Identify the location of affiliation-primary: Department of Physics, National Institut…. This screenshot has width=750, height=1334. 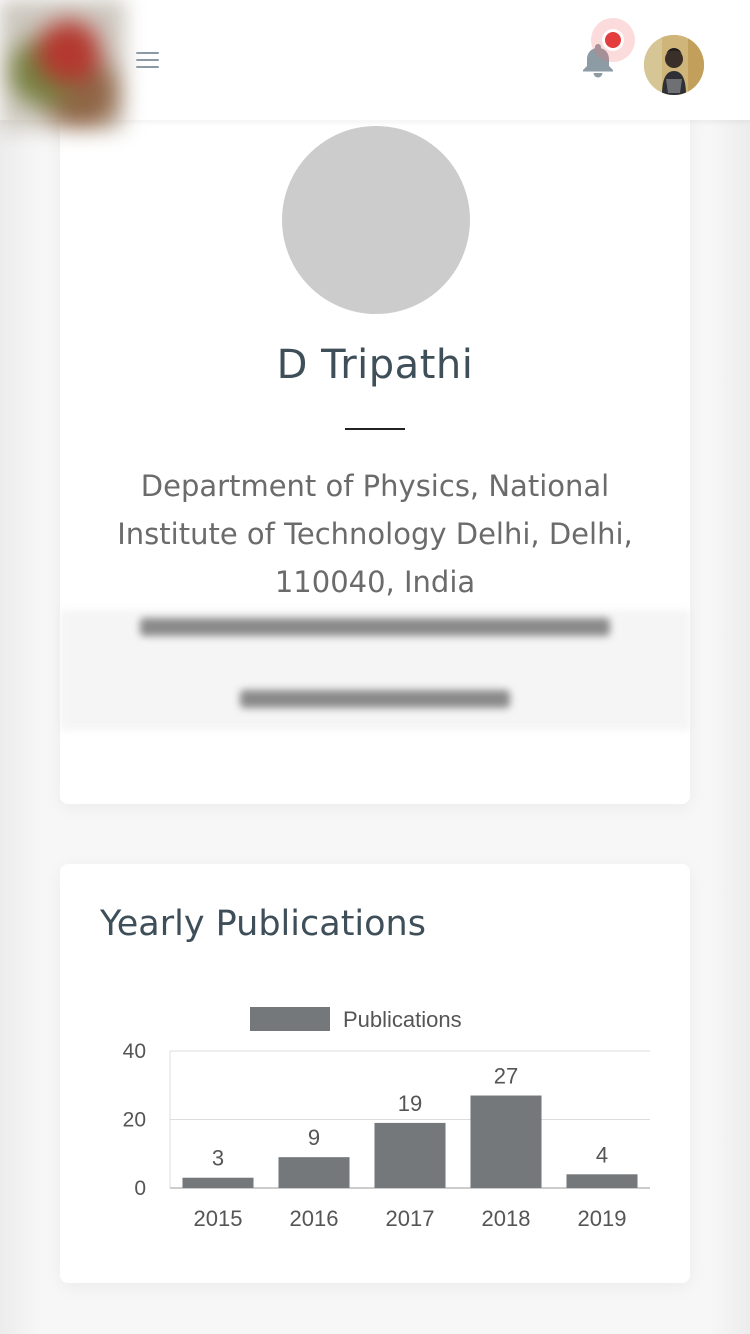
(375, 534).